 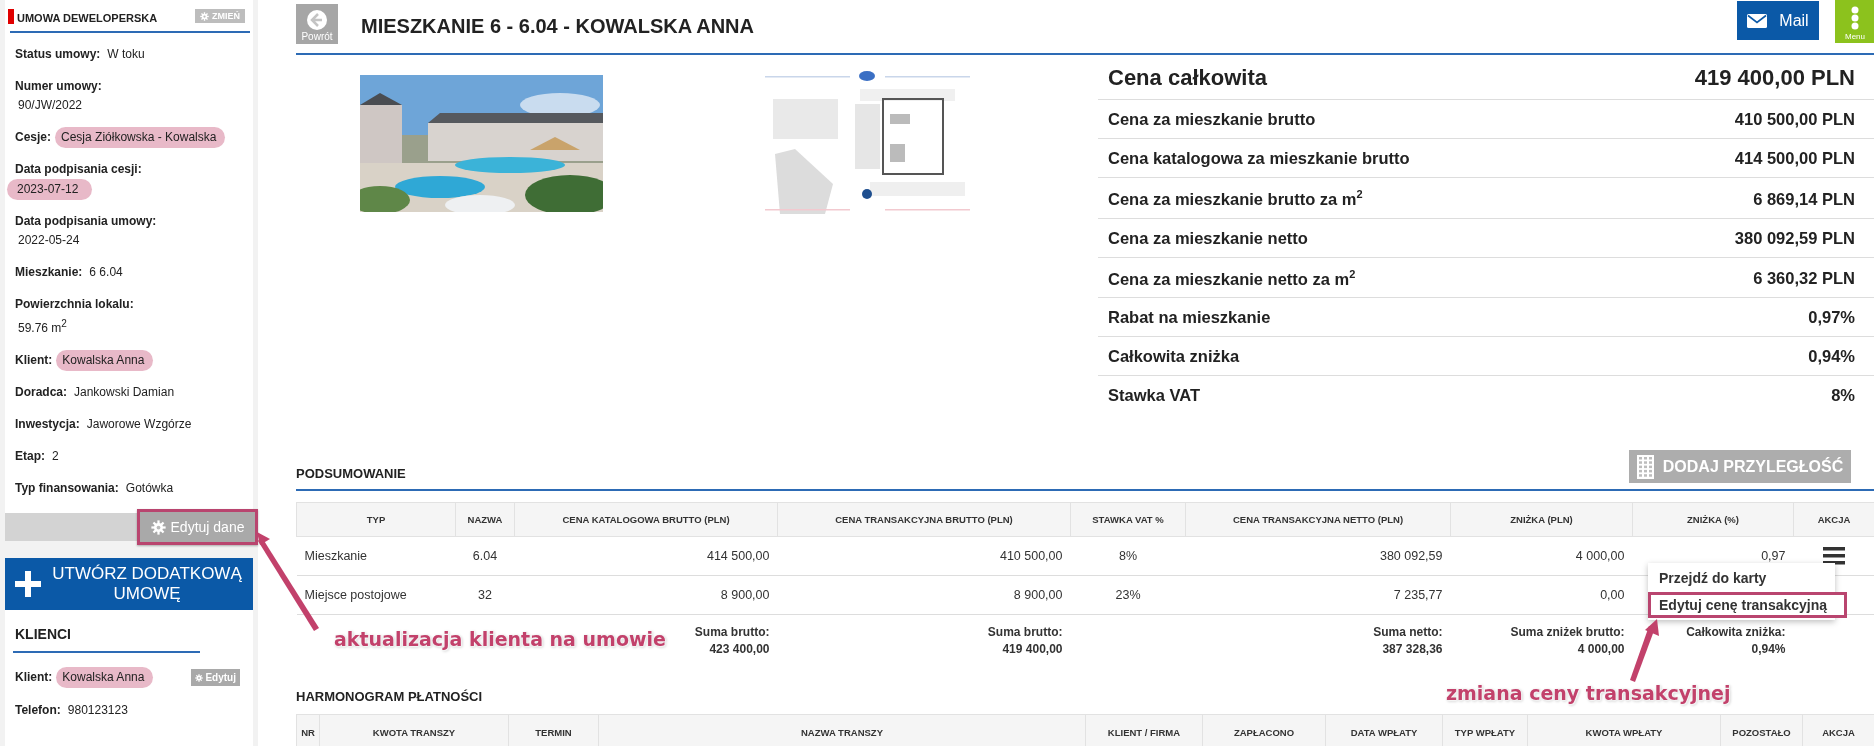 What do you see at coordinates (86, 221) in the screenshot?
I see `field-label: Data podpisania umowy:` at bounding box center [86, 221].